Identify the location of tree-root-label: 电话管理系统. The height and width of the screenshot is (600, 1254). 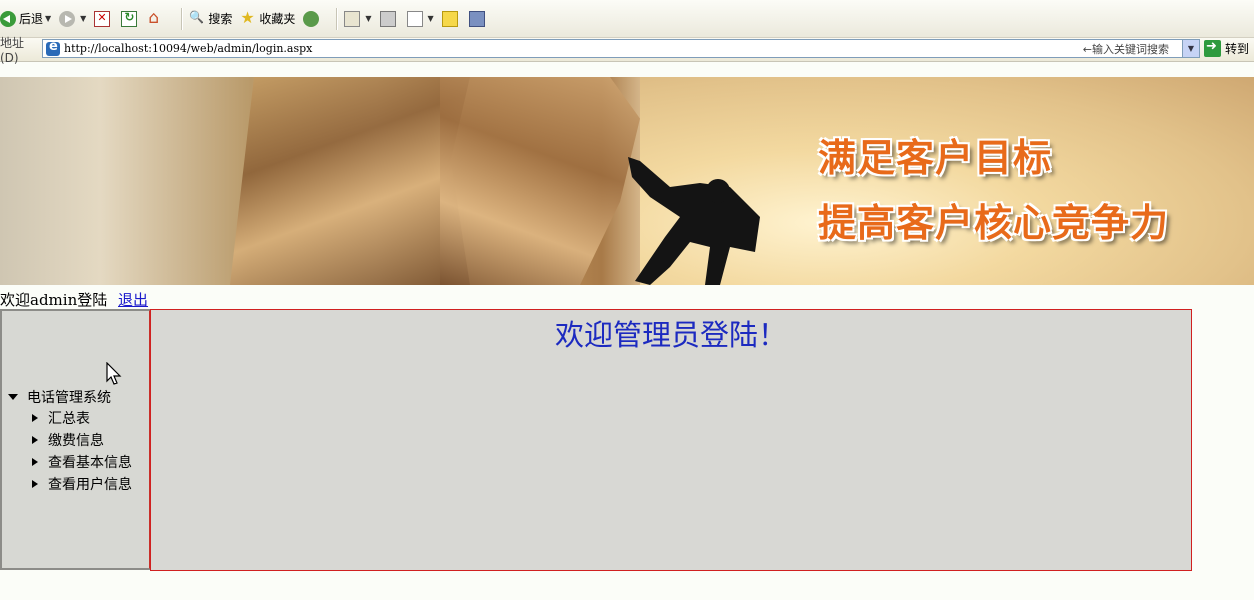
(69, 398).